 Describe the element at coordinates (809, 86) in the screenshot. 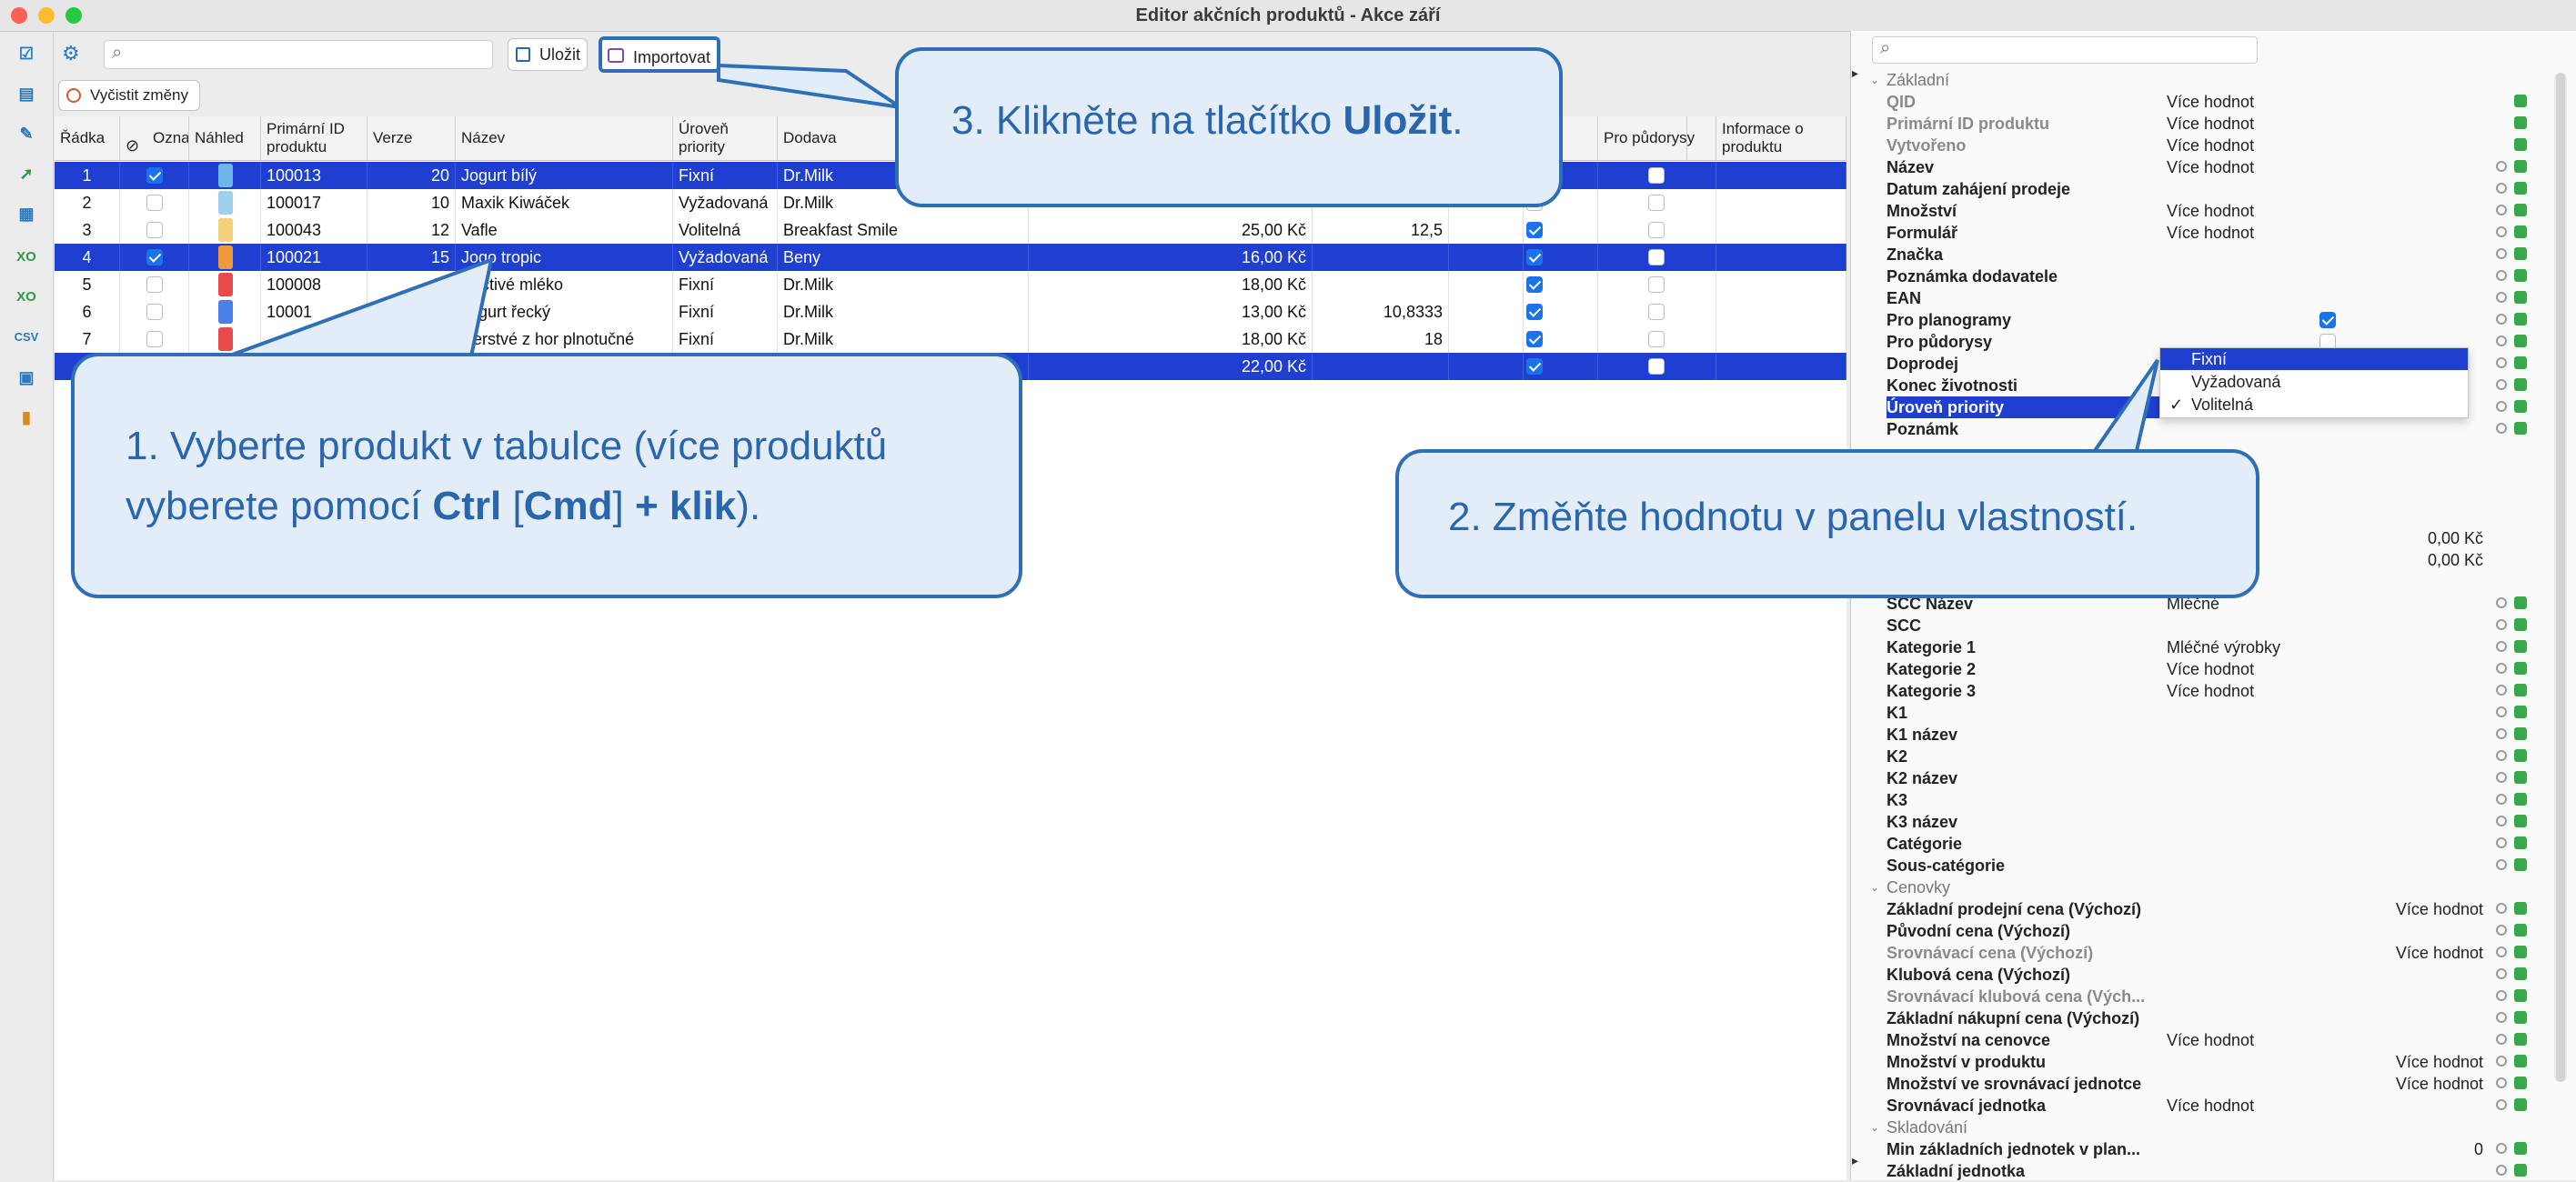

I see `callout3-tail` at that location.